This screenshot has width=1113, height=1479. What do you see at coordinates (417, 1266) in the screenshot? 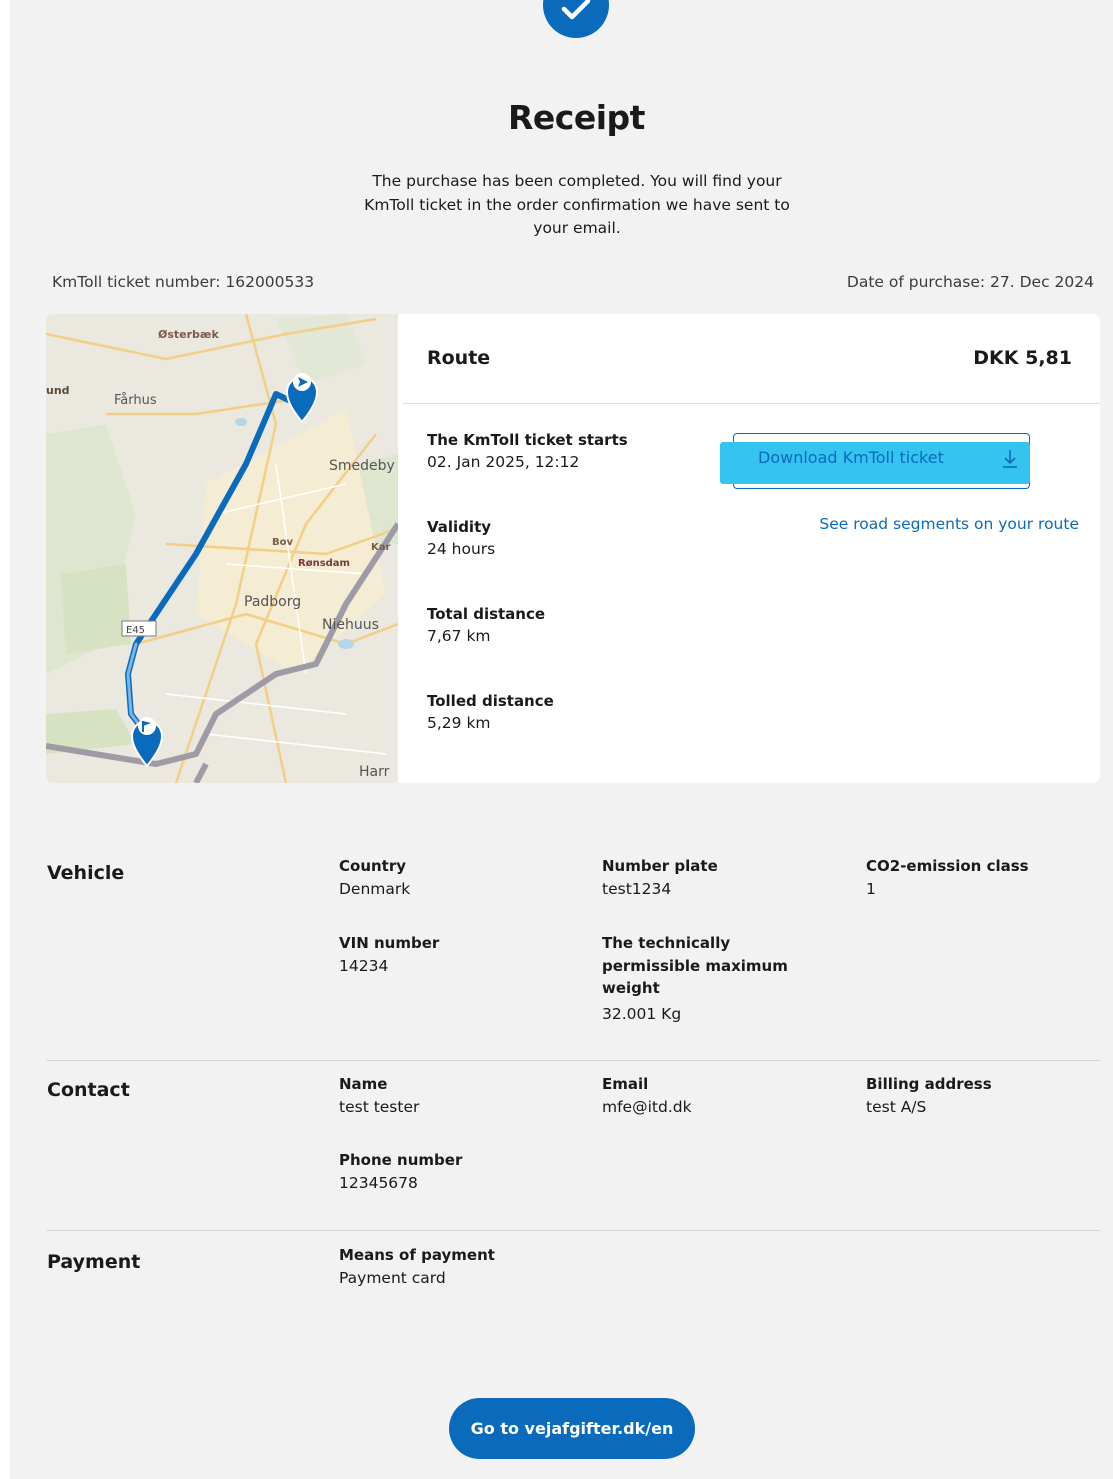
I see `payment-means: Means of payment Payment card` at bounding box center [417, 1266].